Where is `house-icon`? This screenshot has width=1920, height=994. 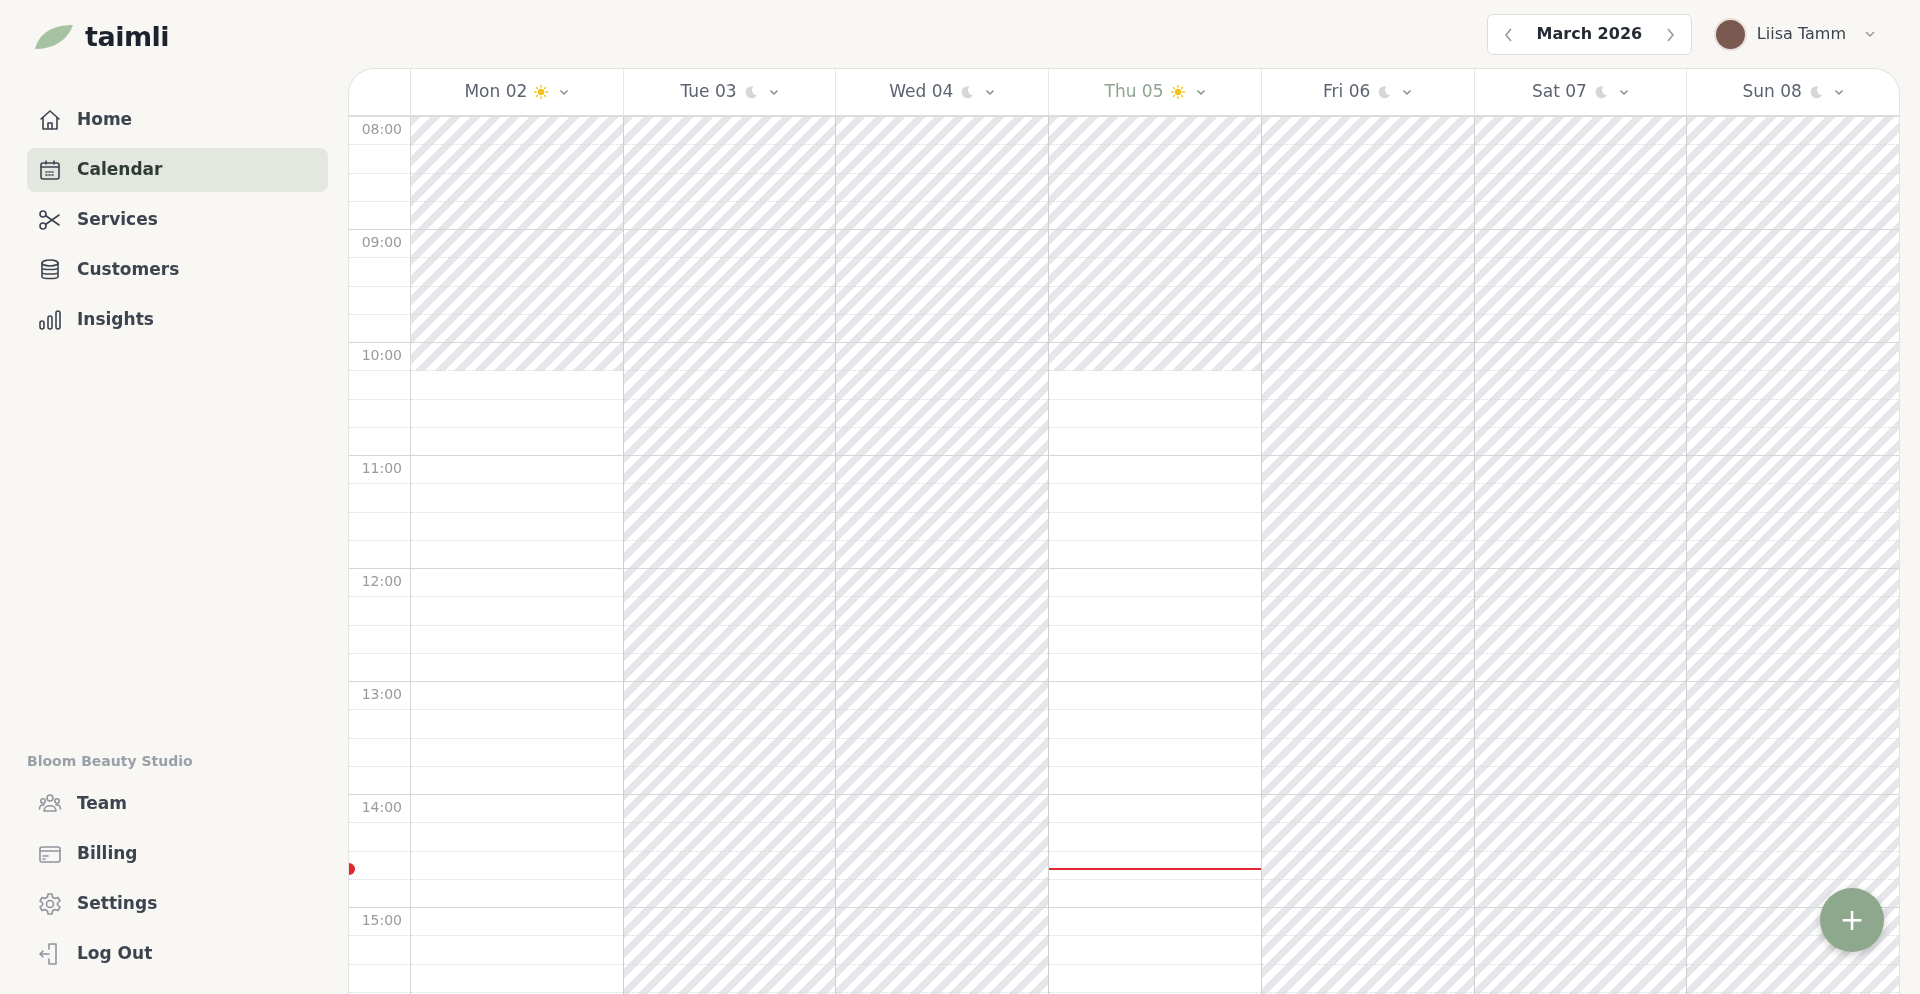 house-icon is located at coordinates (50, 120).